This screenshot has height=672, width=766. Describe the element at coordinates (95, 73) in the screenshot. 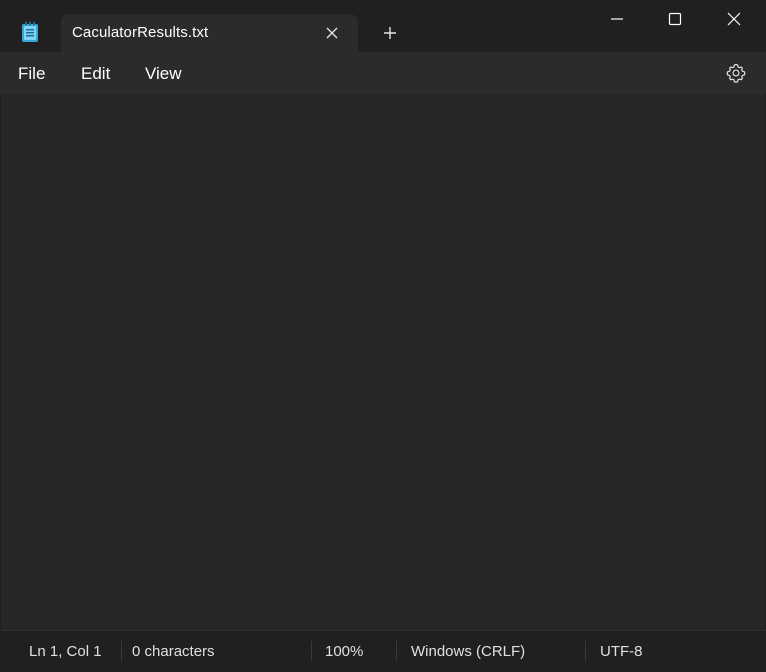

I see `menu-edit: Edit` at that location.